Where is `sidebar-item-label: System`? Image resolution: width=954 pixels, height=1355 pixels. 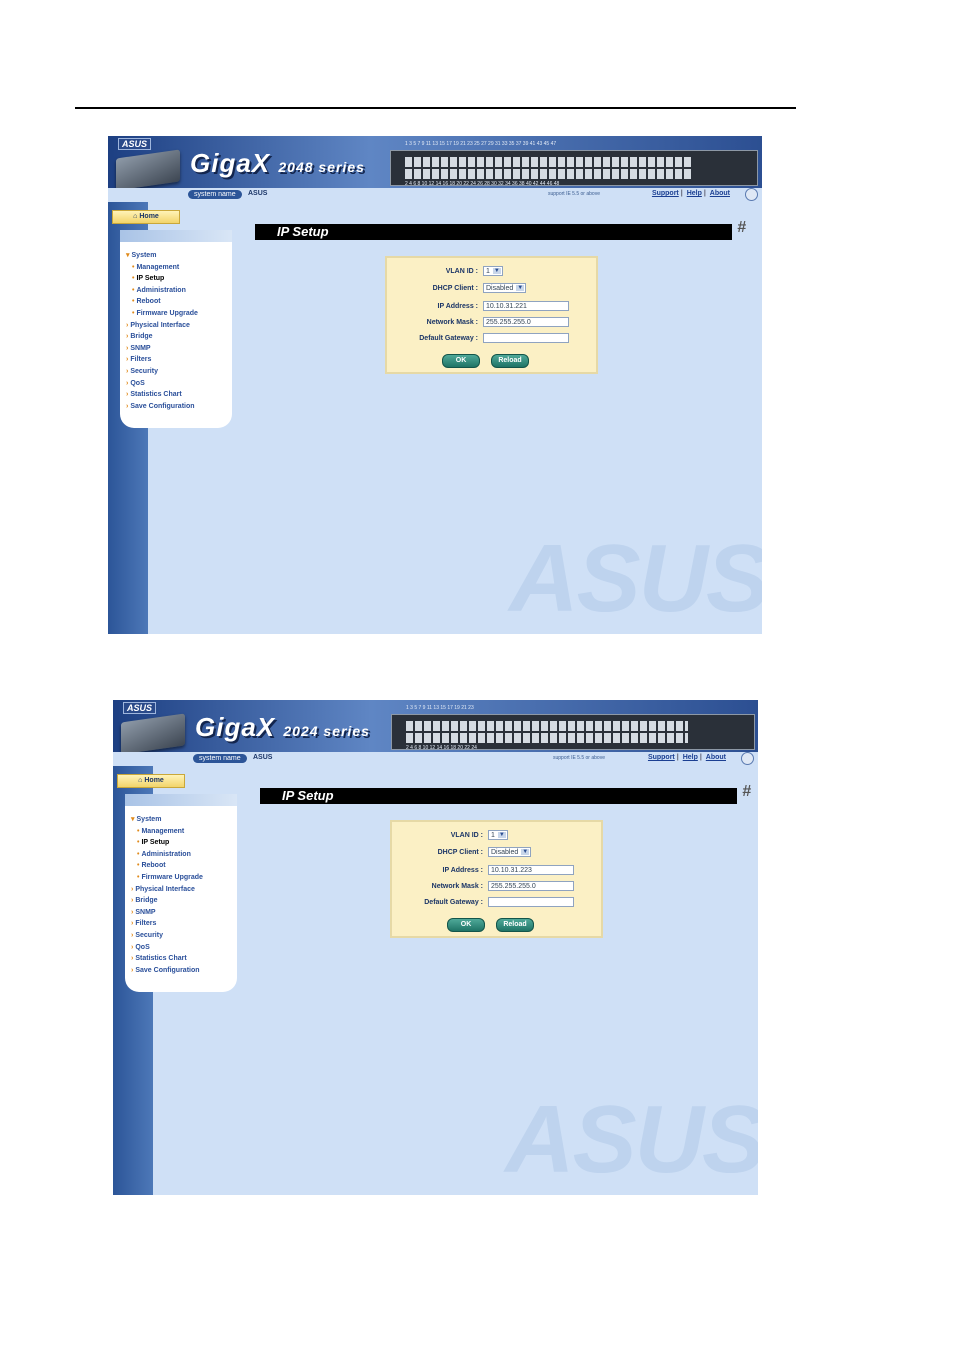 sidebar-item-label: System is located at coordinates (149, 819).